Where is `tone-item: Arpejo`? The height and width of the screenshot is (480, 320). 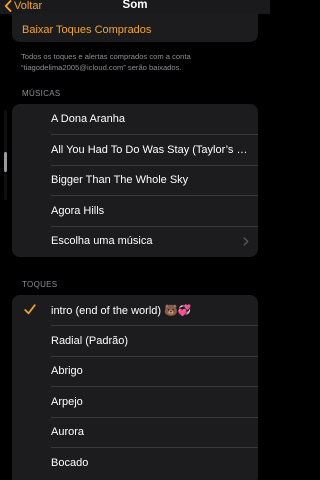 tone-item: Arpejo is located at coordinates (135, 402).